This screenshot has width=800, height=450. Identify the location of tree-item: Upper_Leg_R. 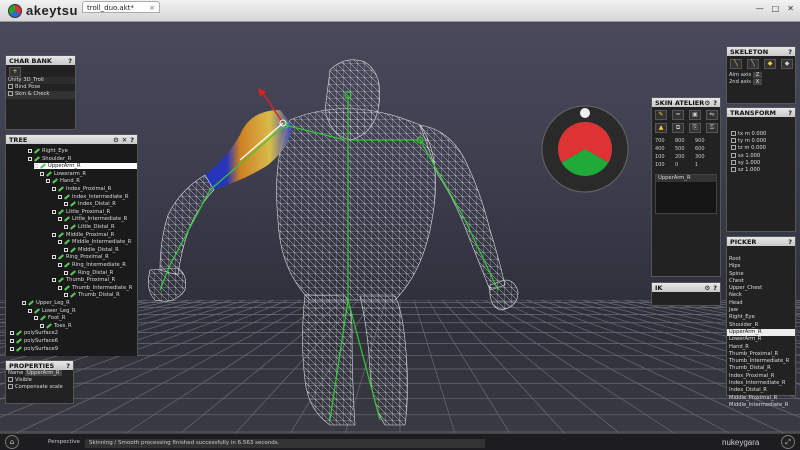
(46, 303).